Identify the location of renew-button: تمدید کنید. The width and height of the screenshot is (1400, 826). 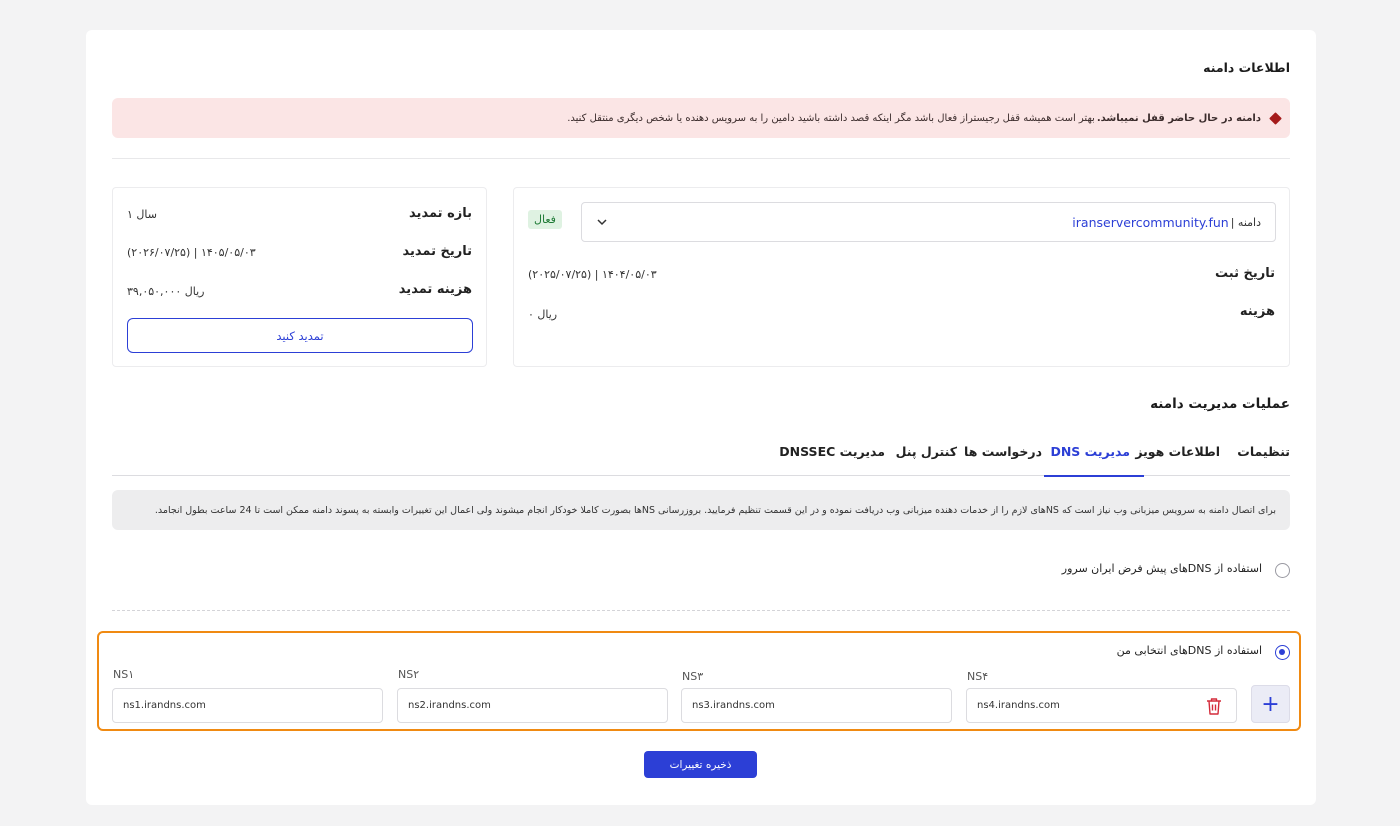
(300, 335).